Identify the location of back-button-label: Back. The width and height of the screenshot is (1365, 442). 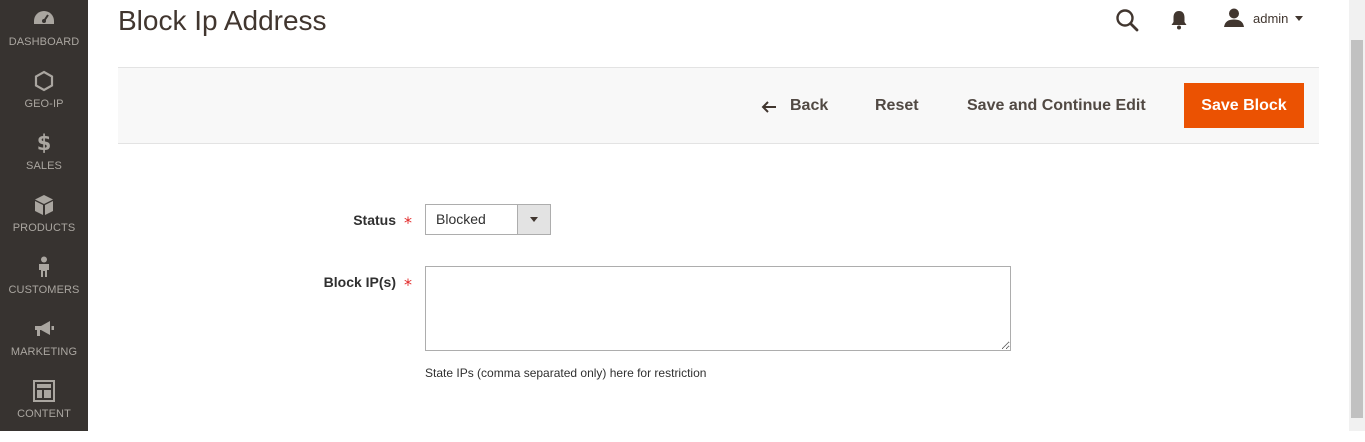
(809, 105).